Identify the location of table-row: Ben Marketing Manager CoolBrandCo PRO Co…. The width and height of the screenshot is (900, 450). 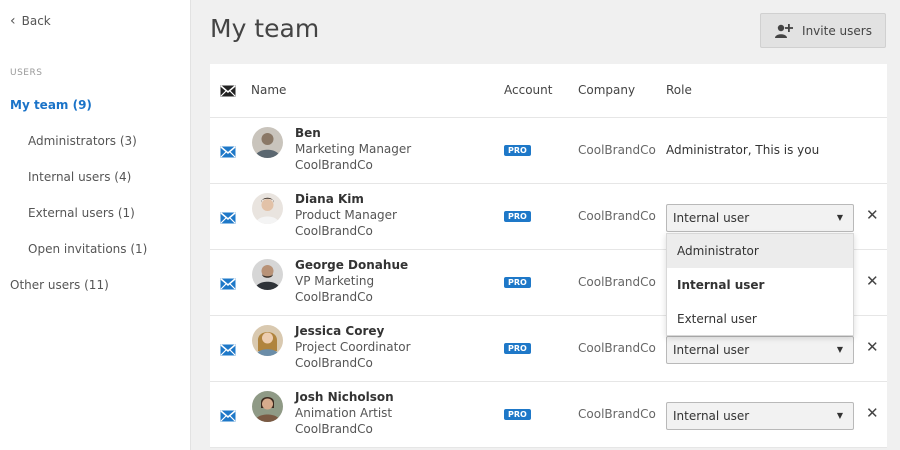
(548, 151).